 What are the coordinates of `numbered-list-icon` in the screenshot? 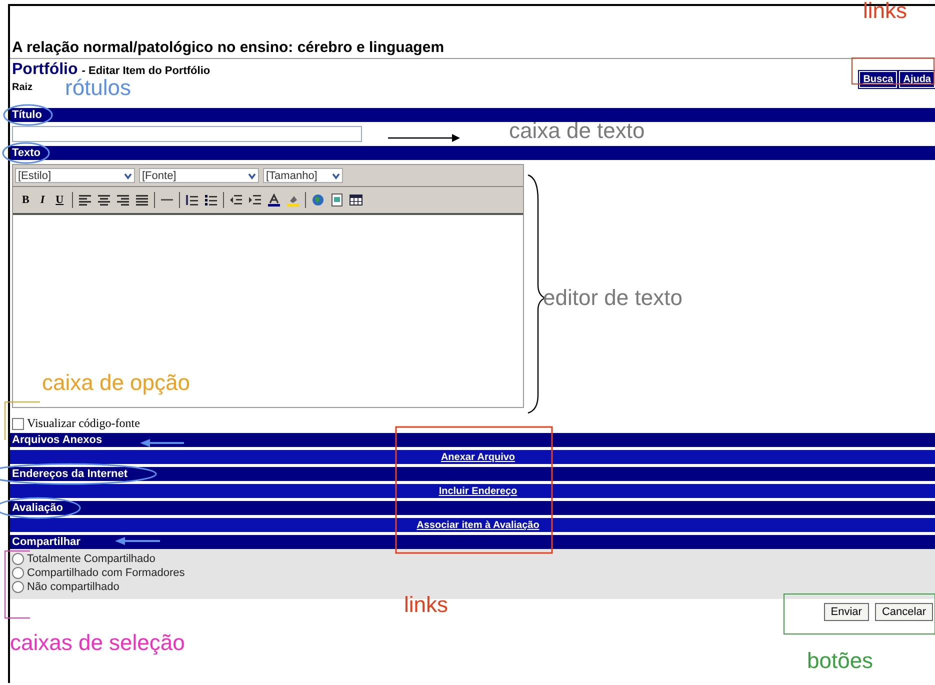 It's located at (191, 200).